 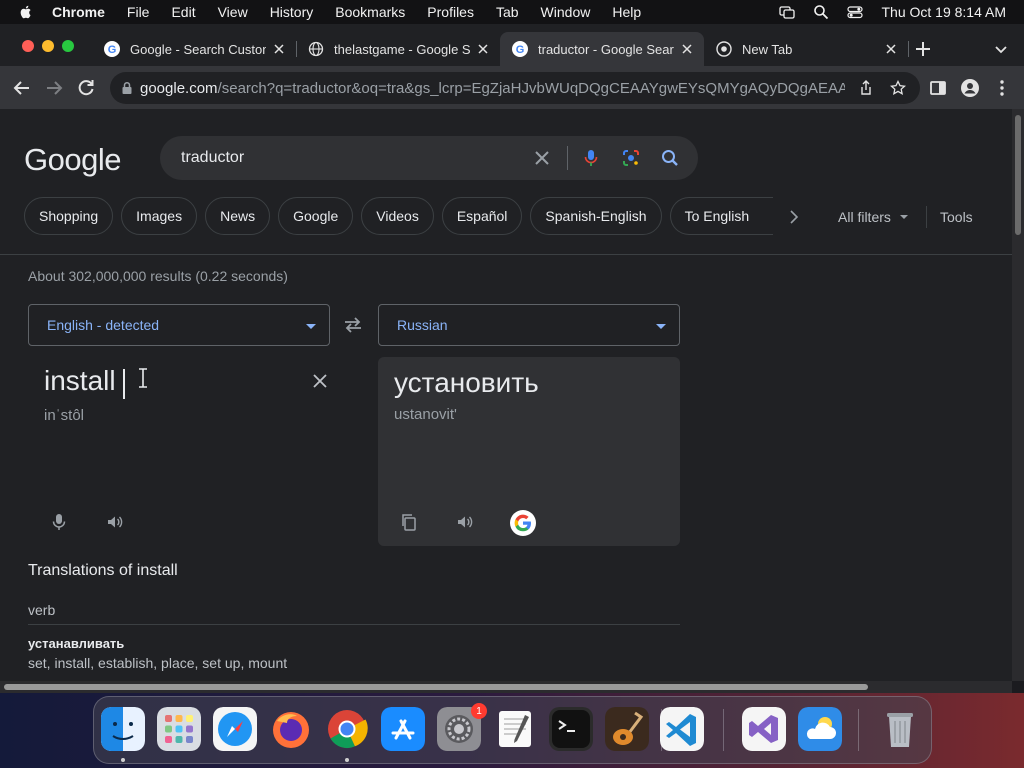 I want to click on menu-app-name: Chrome, so click(x=78, y=12).